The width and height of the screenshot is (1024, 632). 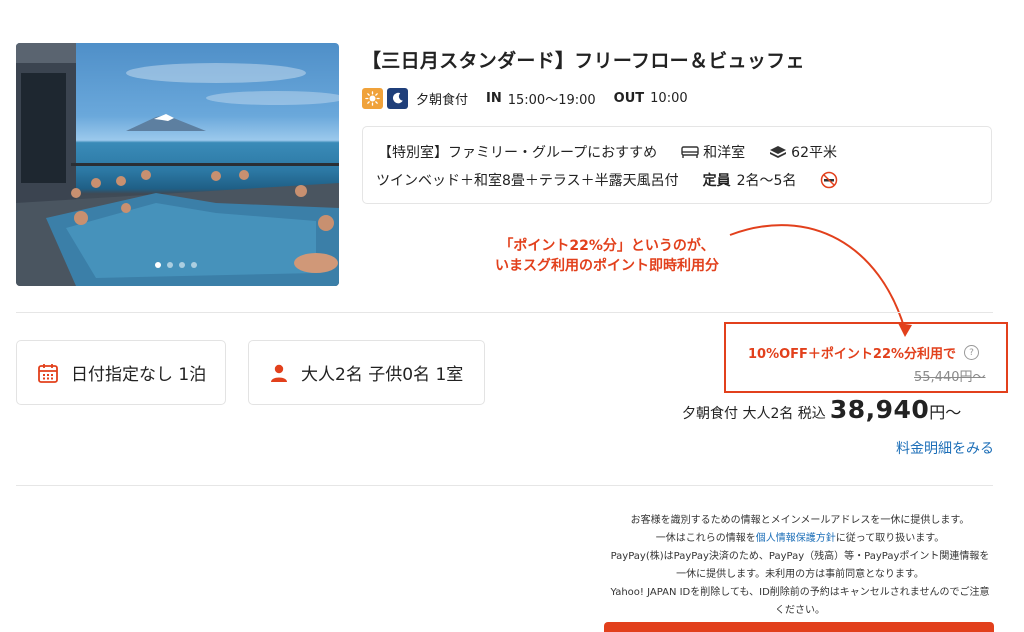 What do you see at coordinates (48, 373) in the screenshot?
I see `calendar-icon` at bounding box center [48, 373].